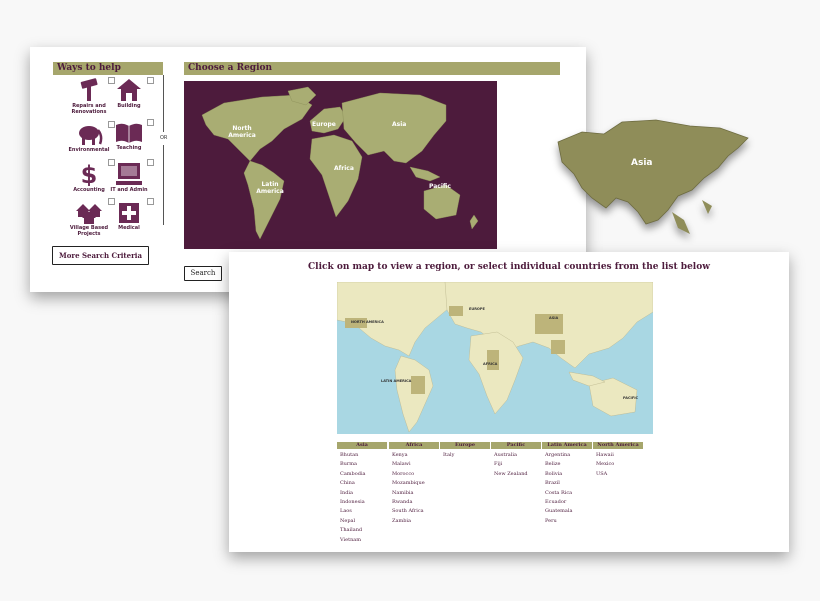 The width and height of the screenshot is (820, 601). I want to click on elephant-icon, so click(91, 135).